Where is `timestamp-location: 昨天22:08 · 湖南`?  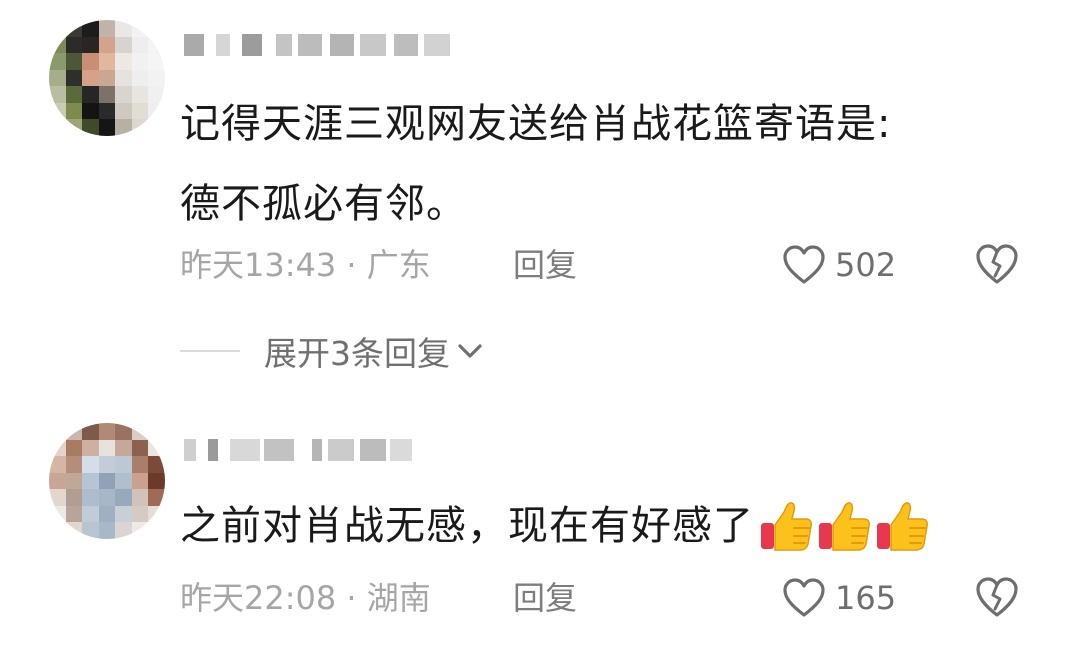
timestamp-location: 昨天22:08 · 湖南 is located at coordinates (305, 598).